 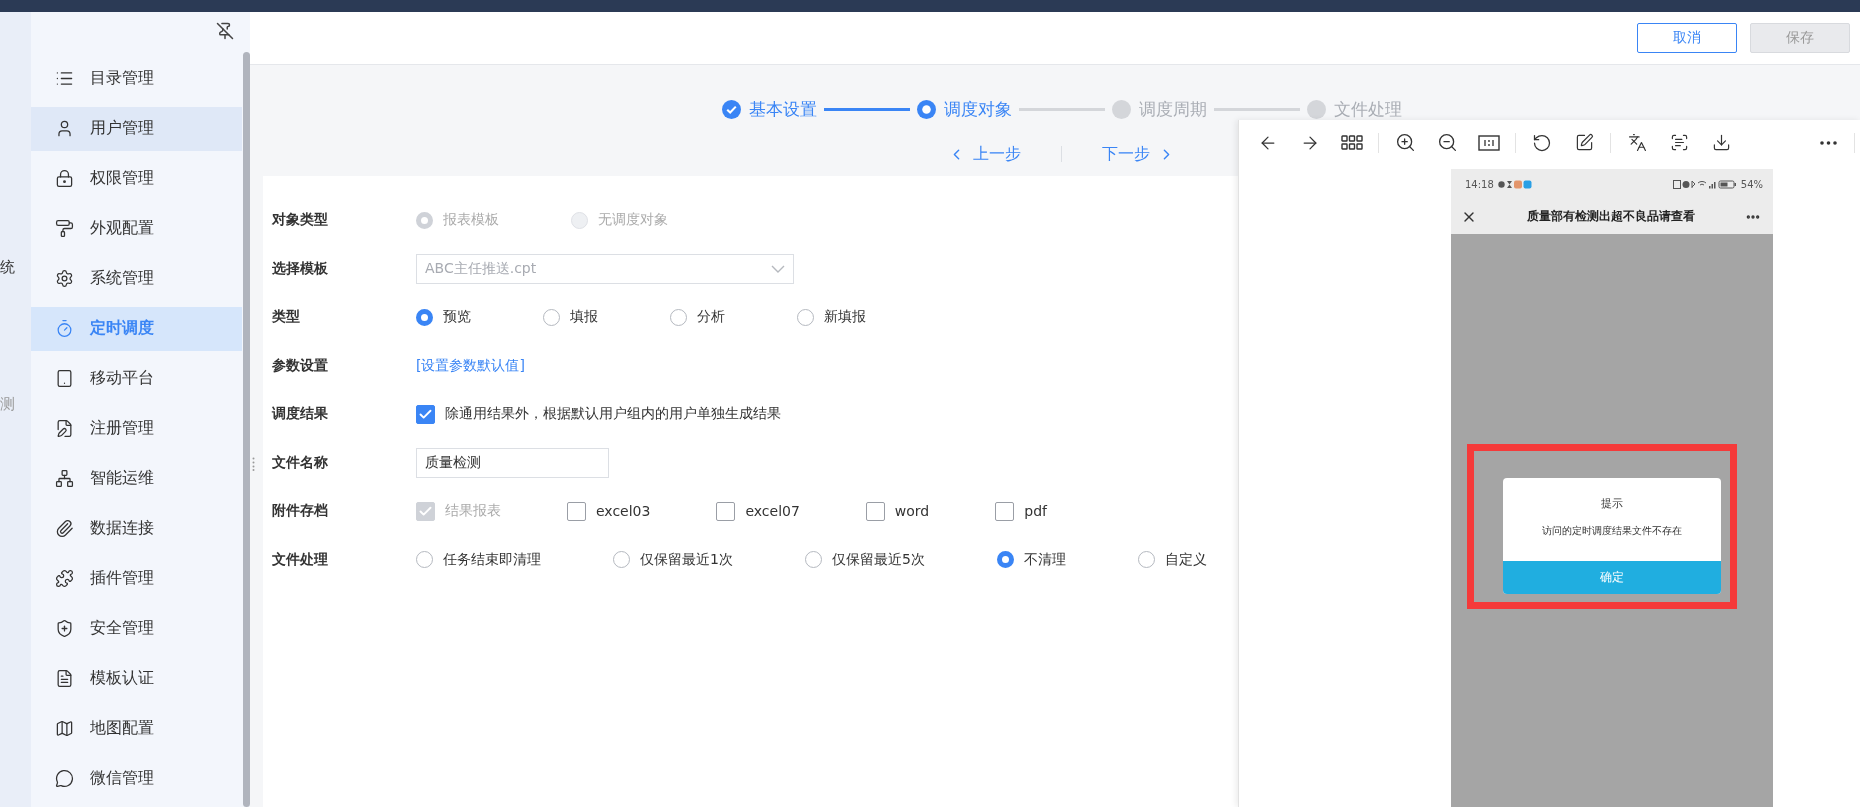 I want to click on scan-text-icon, so click(x=1679, y=142).